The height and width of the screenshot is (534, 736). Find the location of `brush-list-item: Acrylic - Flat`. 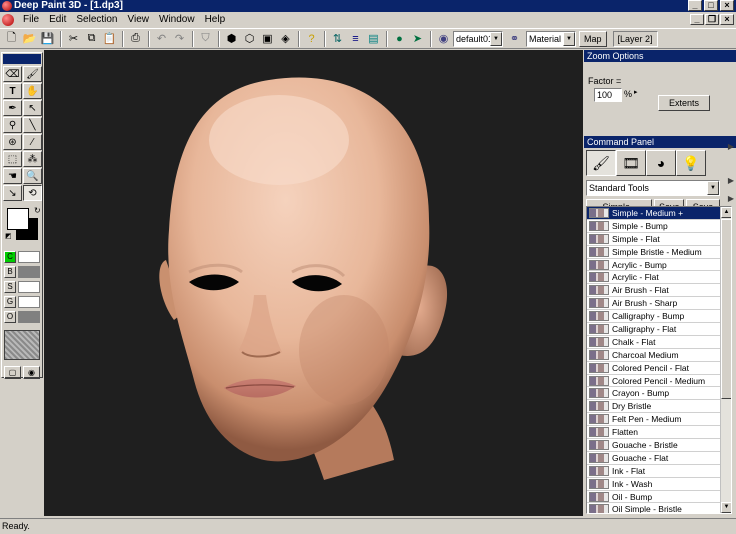

brush-list-item: Acrylic - Flat is located at coordinates (659, 278).